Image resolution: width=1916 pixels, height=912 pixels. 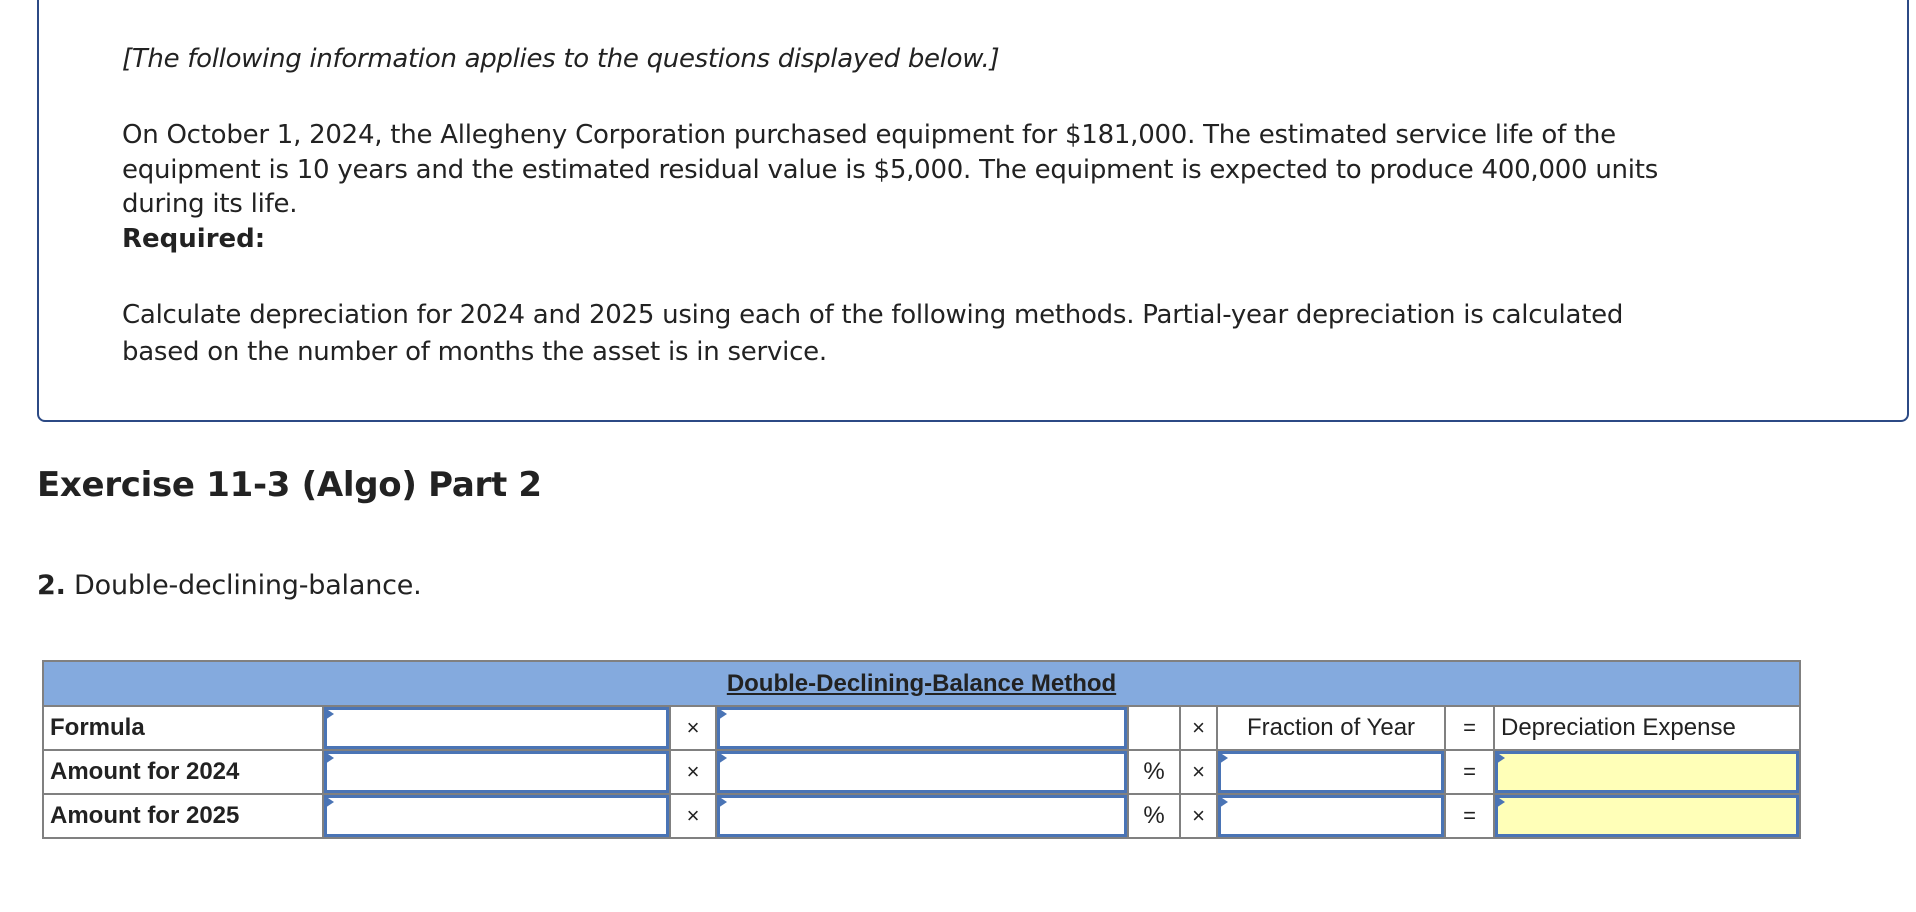 I want to click on depreciation-2025-cell, so click(x=1647, y=816).